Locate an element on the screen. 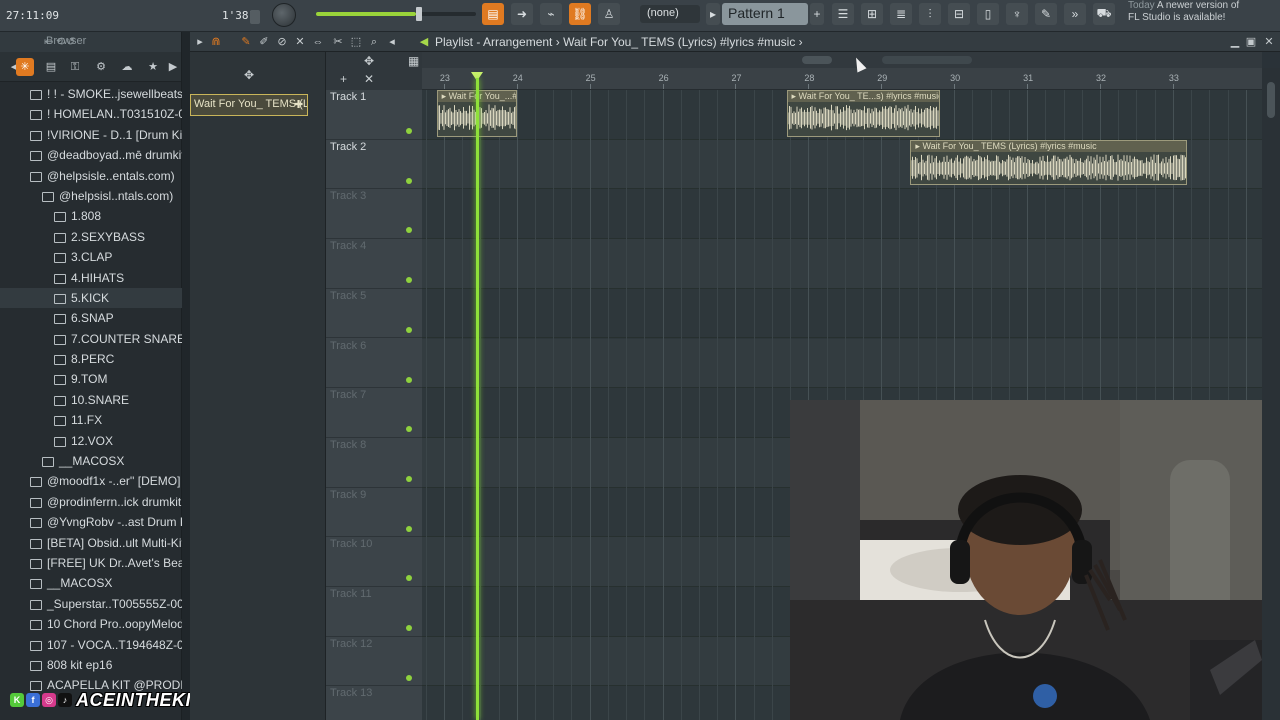 The width and height of the screenshot is (1280, 720). browser-item: 808 kit ep16 is located at coordinates (91, 665).